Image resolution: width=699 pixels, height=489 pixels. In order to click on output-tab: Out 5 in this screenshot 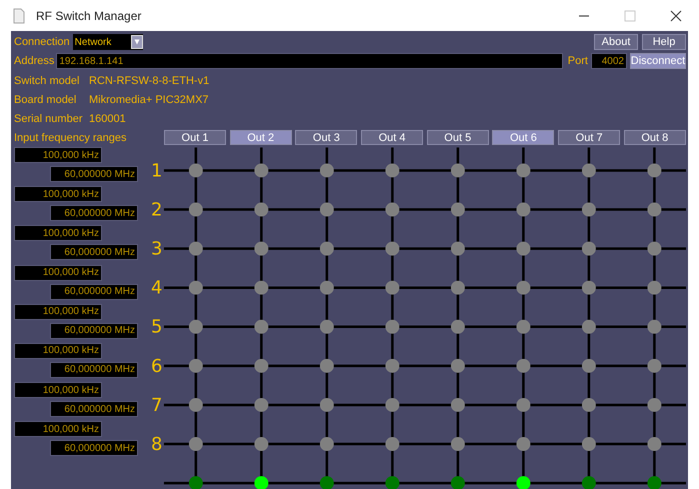, I will do `click(457, 137)`.